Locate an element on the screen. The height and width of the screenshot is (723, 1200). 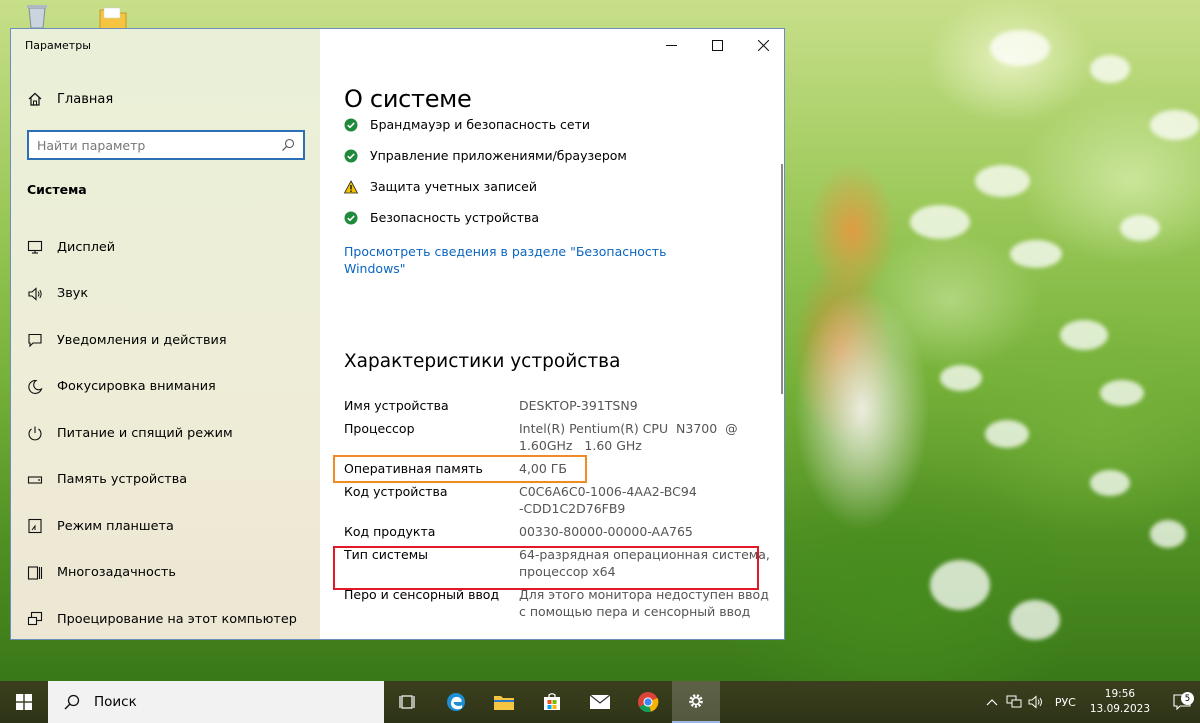
spec-value: 00330-80000-00000-AA765 is located at coordinates (606, 531).